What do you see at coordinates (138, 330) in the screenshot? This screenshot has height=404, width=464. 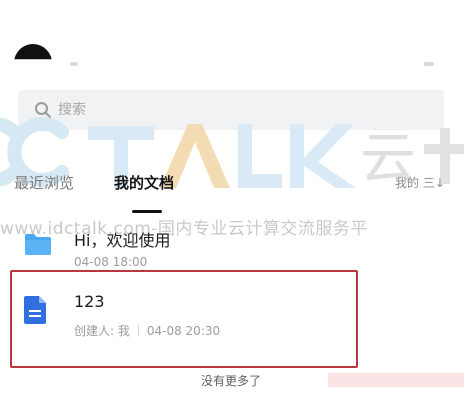 I see `meta-divider` at bounding box center [138, 330].